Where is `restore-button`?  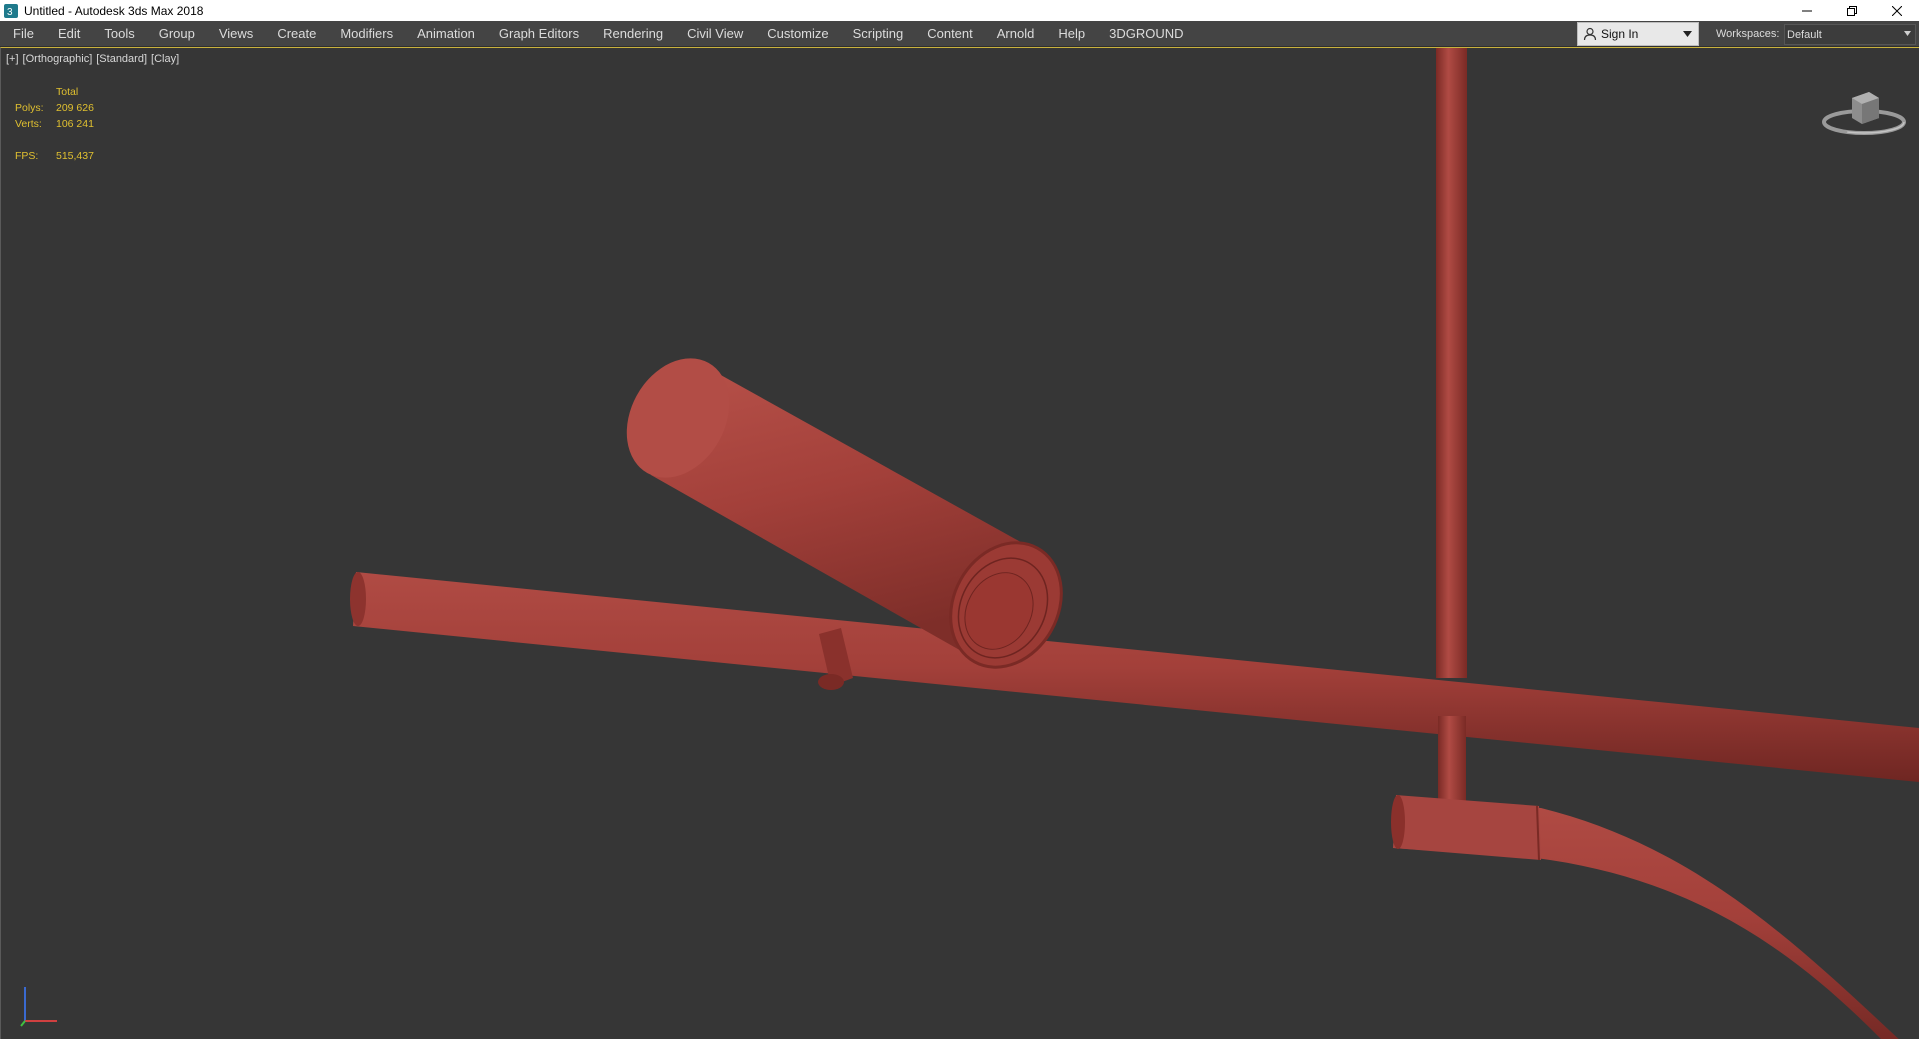 restore-button is located at coordinates (1851, 10).